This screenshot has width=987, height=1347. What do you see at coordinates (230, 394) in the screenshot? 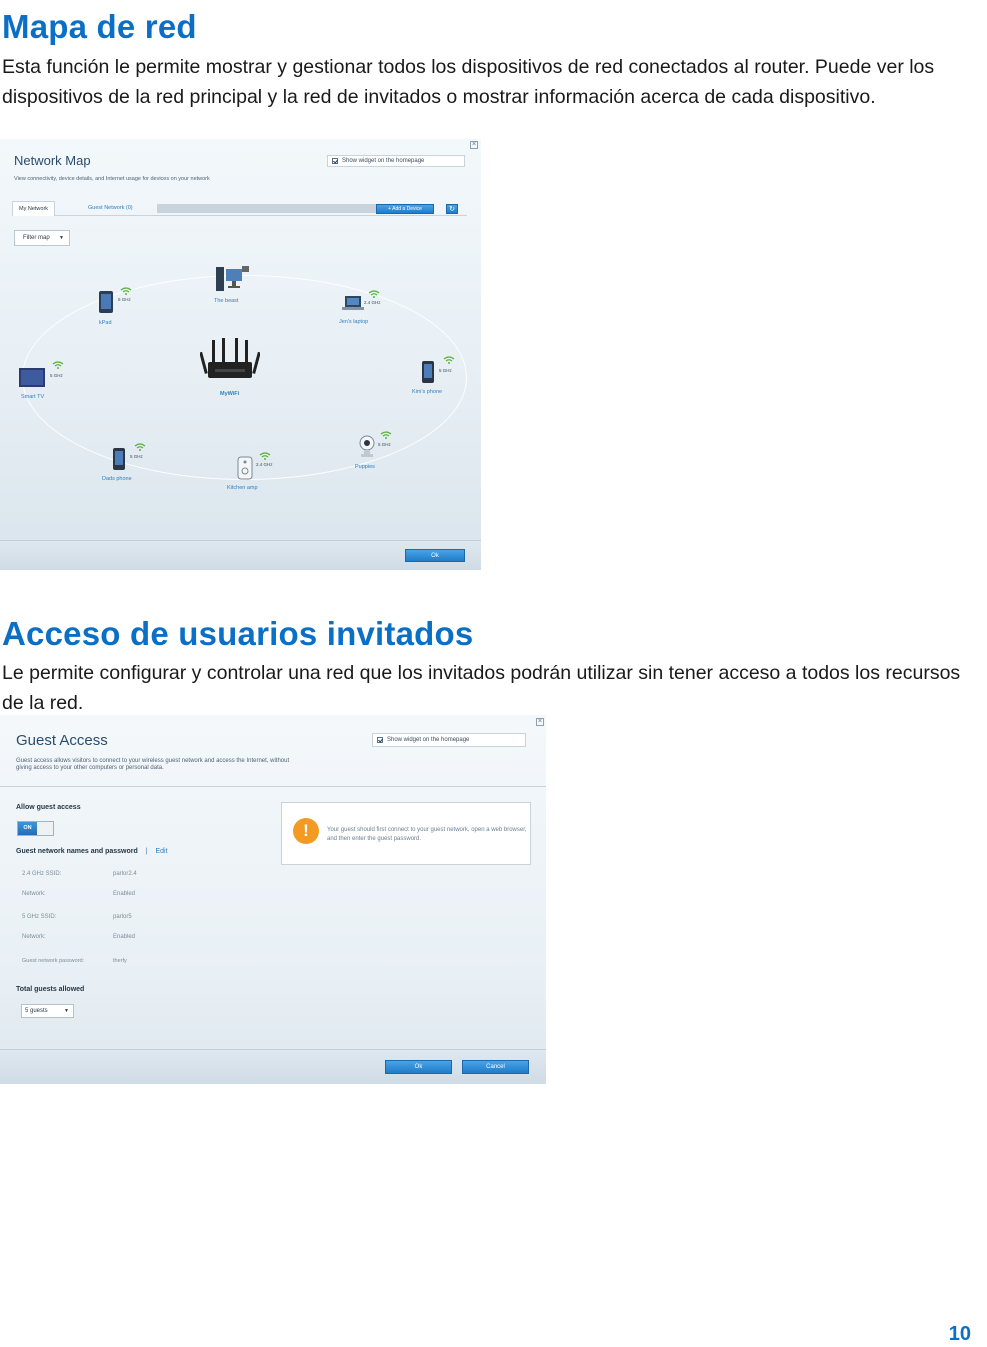
I see `router-label: MyWiFi` at bounding box center [230, 394].